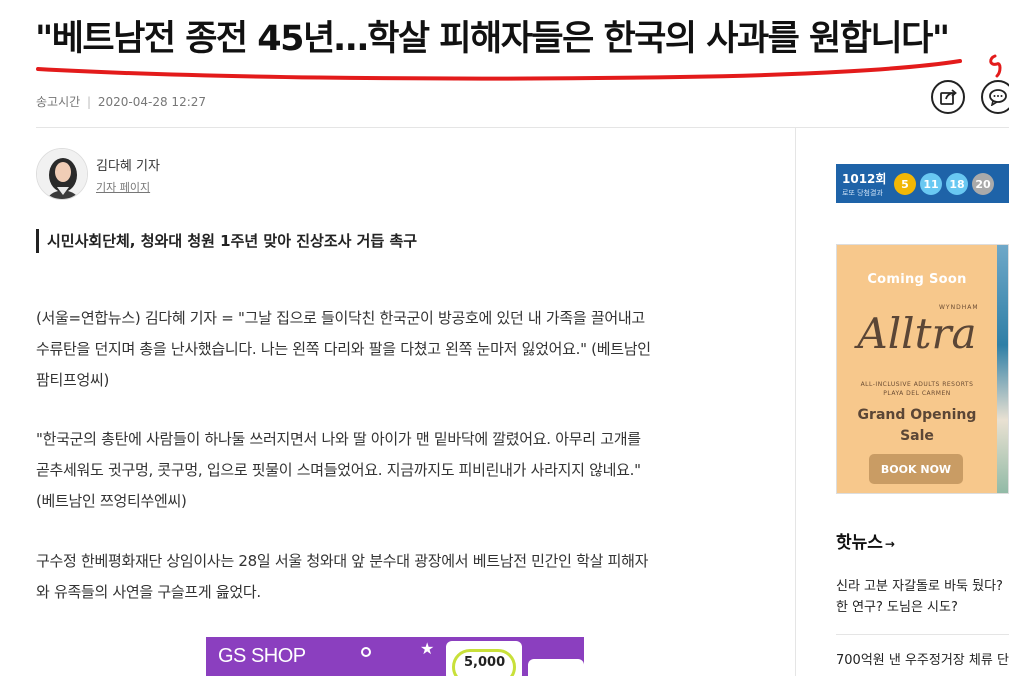 Image resolution: width=1009 pixels, height=676 pixels. Describe the element at coordinates (917, 426) in the screenshot. I see `ad-grand-opening: Grand Opening Sale` at that location.